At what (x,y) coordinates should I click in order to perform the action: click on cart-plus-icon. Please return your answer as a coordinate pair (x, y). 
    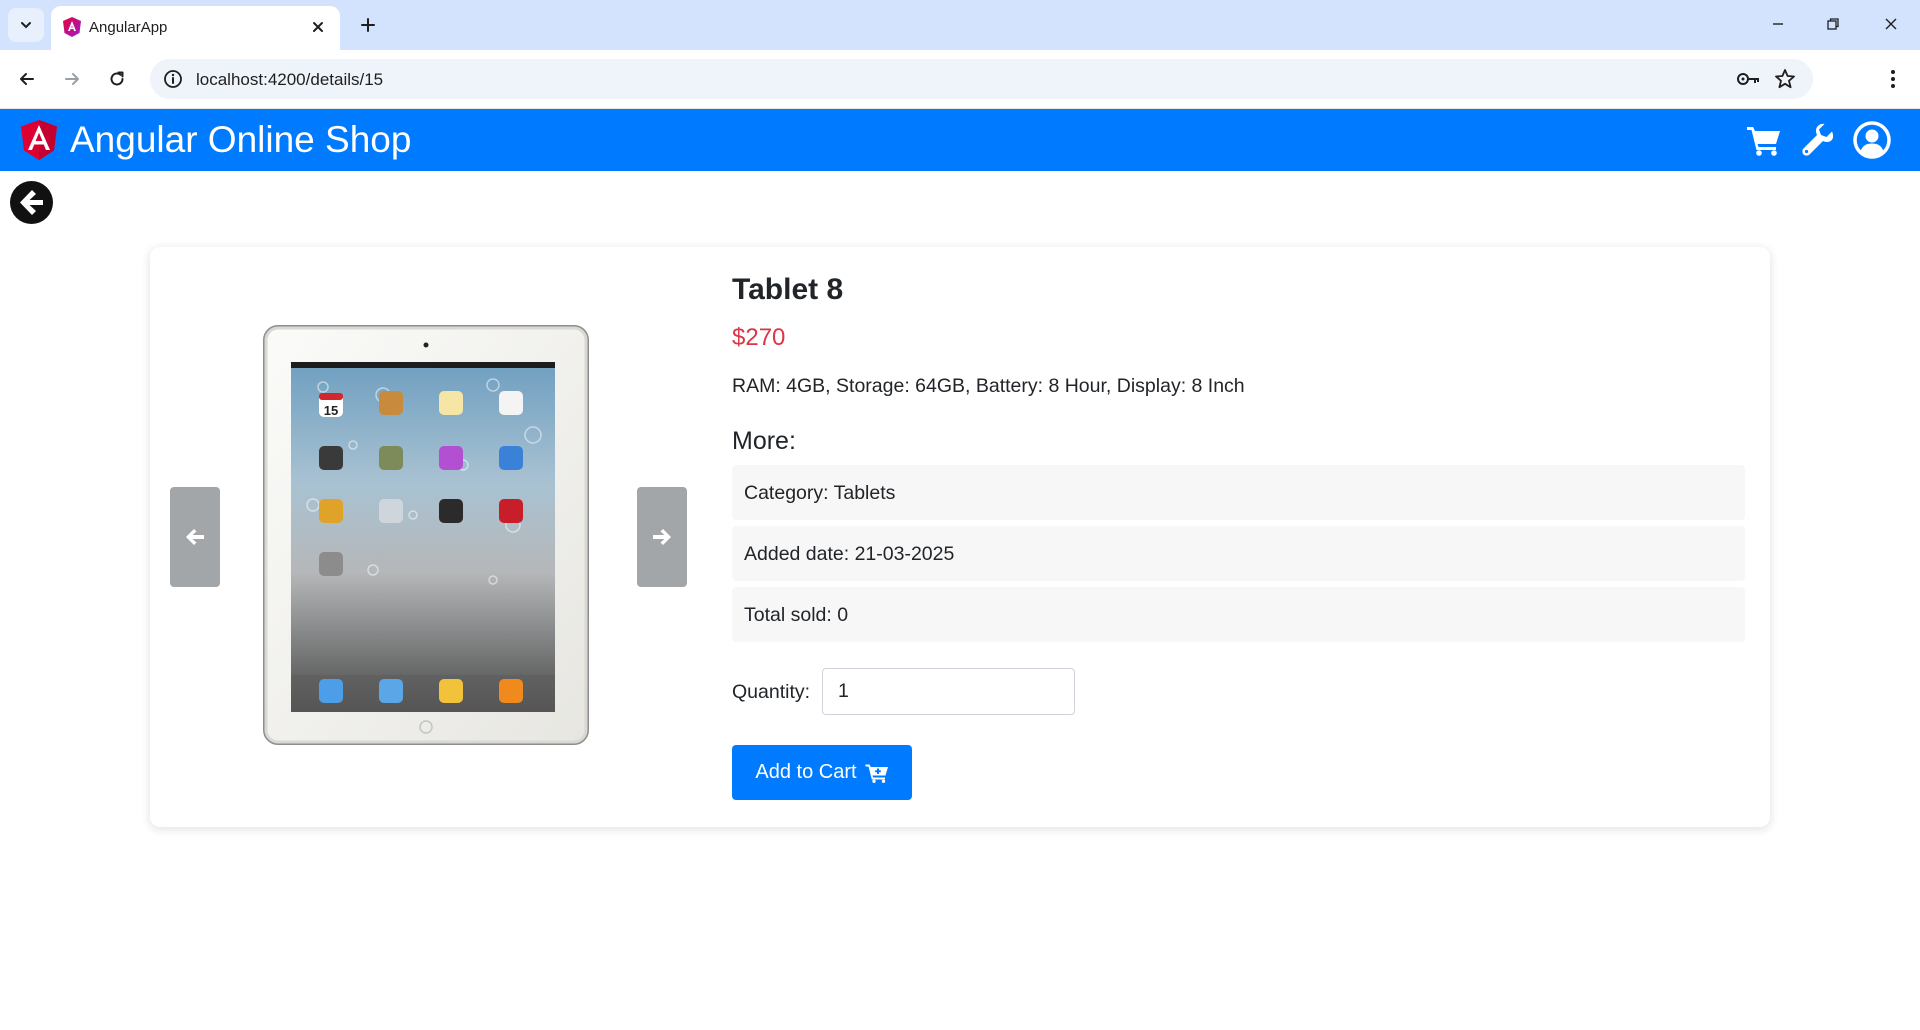
    Looking at the image, I should click on (876, 773).